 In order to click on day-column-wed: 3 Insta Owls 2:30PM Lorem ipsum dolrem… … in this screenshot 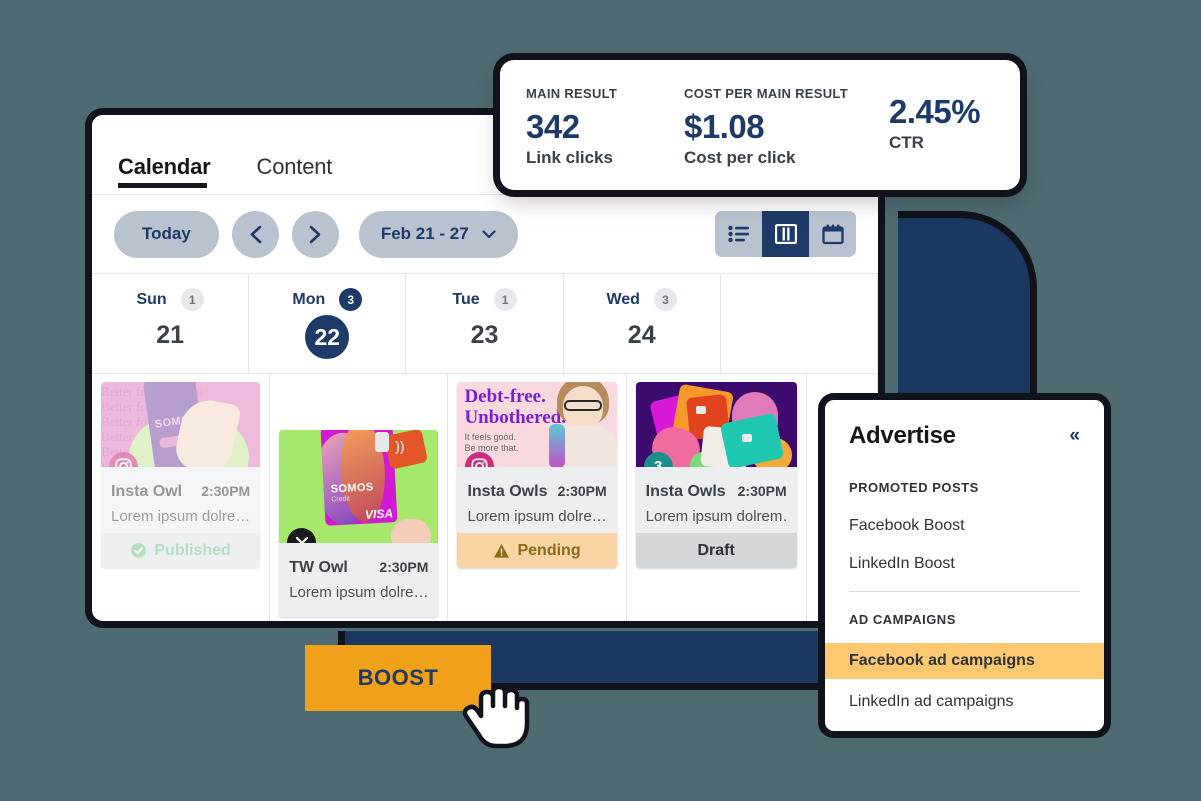, I will do `click(717, 497)`.